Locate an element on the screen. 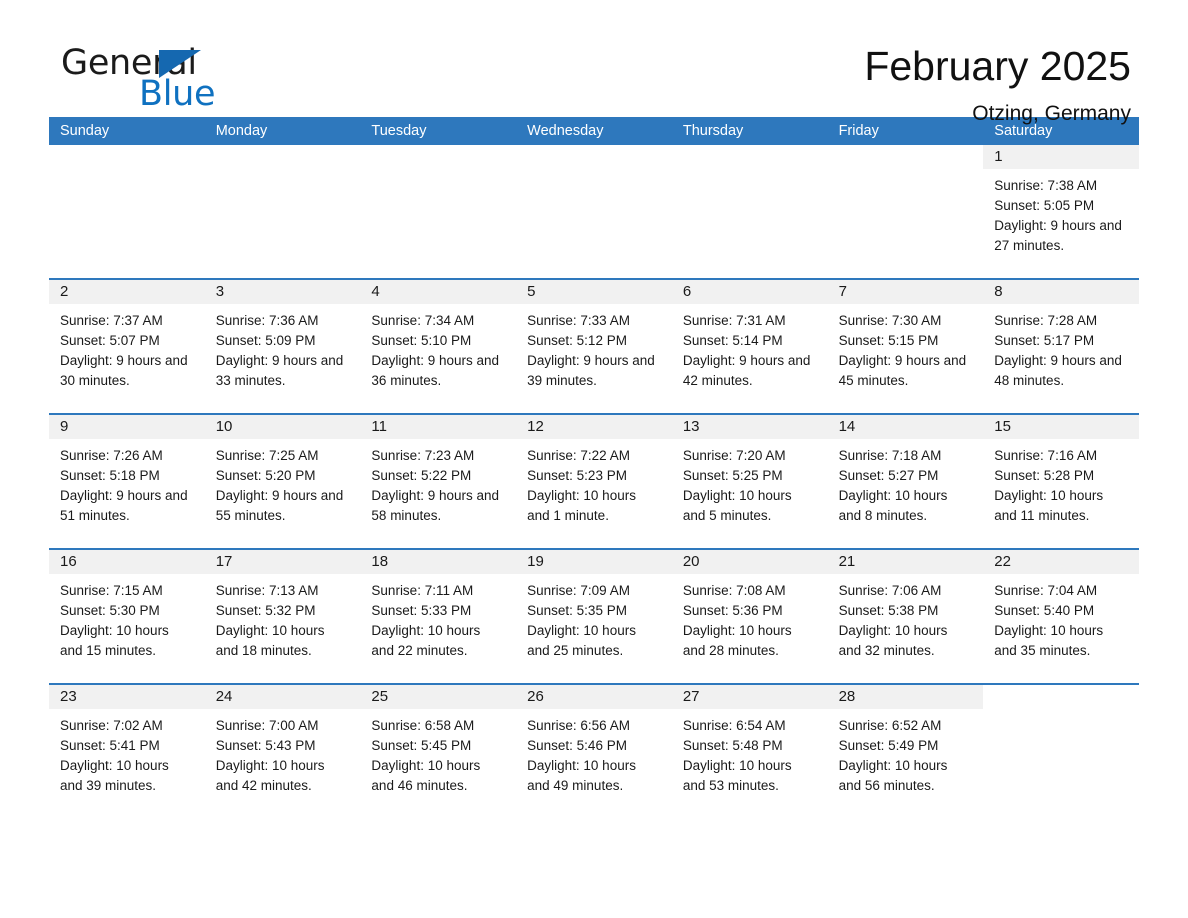 This screenshot has height=918, width=1188. sunrise-text: Sunrise: 7:04 AM is located at coordinates (1046, 590).